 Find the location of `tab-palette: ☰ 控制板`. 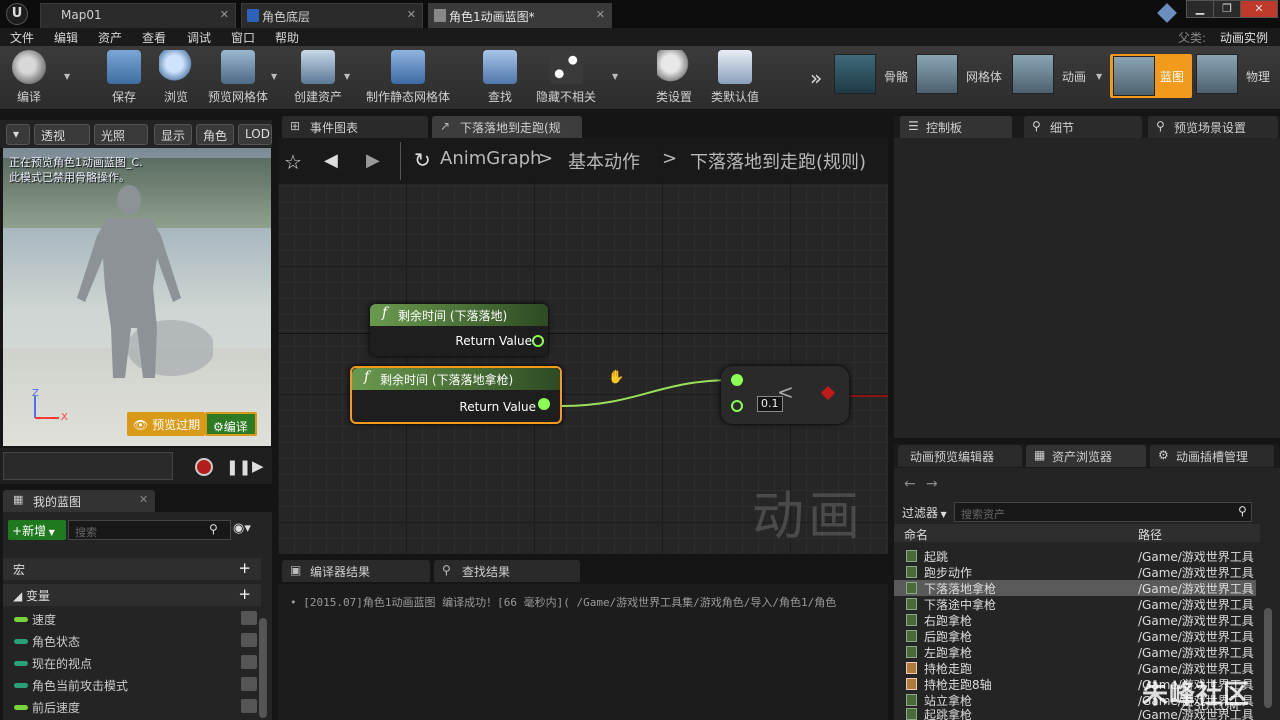

tab-palette: ☰ 控制板 is located at coordinates (956, 127).